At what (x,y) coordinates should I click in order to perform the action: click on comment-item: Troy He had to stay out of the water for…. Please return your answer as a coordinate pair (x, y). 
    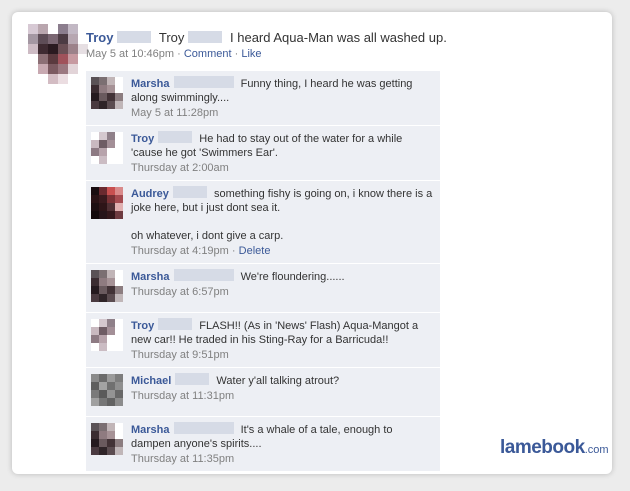
    Looking at the image, I should click on (263, 153).